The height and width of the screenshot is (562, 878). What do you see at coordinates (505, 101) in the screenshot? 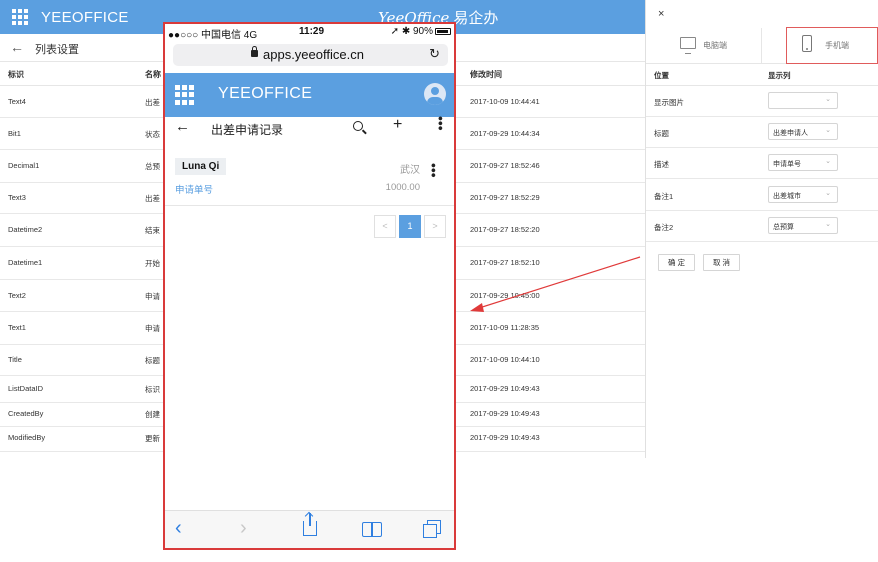
I see `cell-modified: 2017-10-09 10:44:41` at bounding box center [505, 101].